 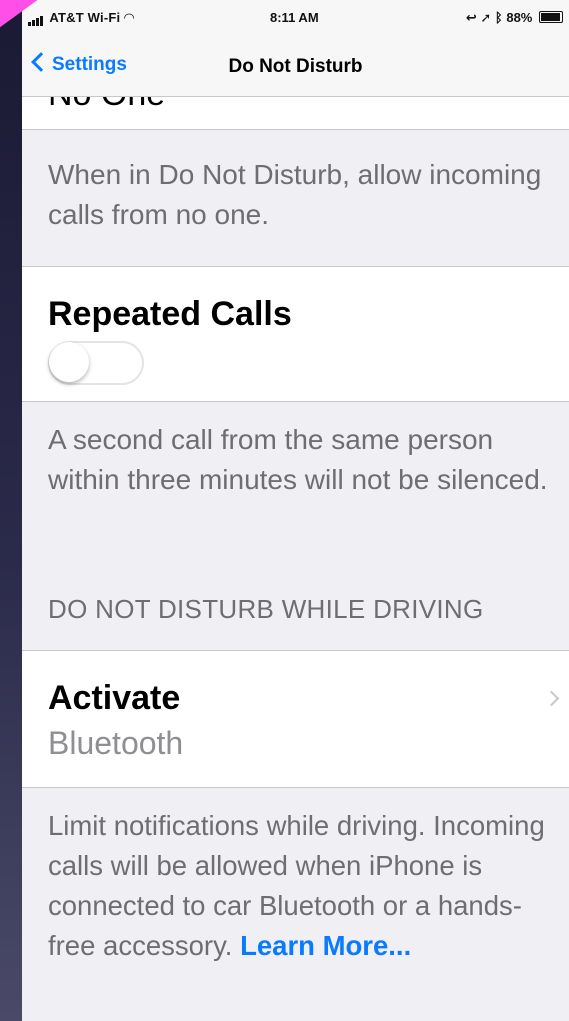 I want to click on signal-icon, so click(x=36, y=18).